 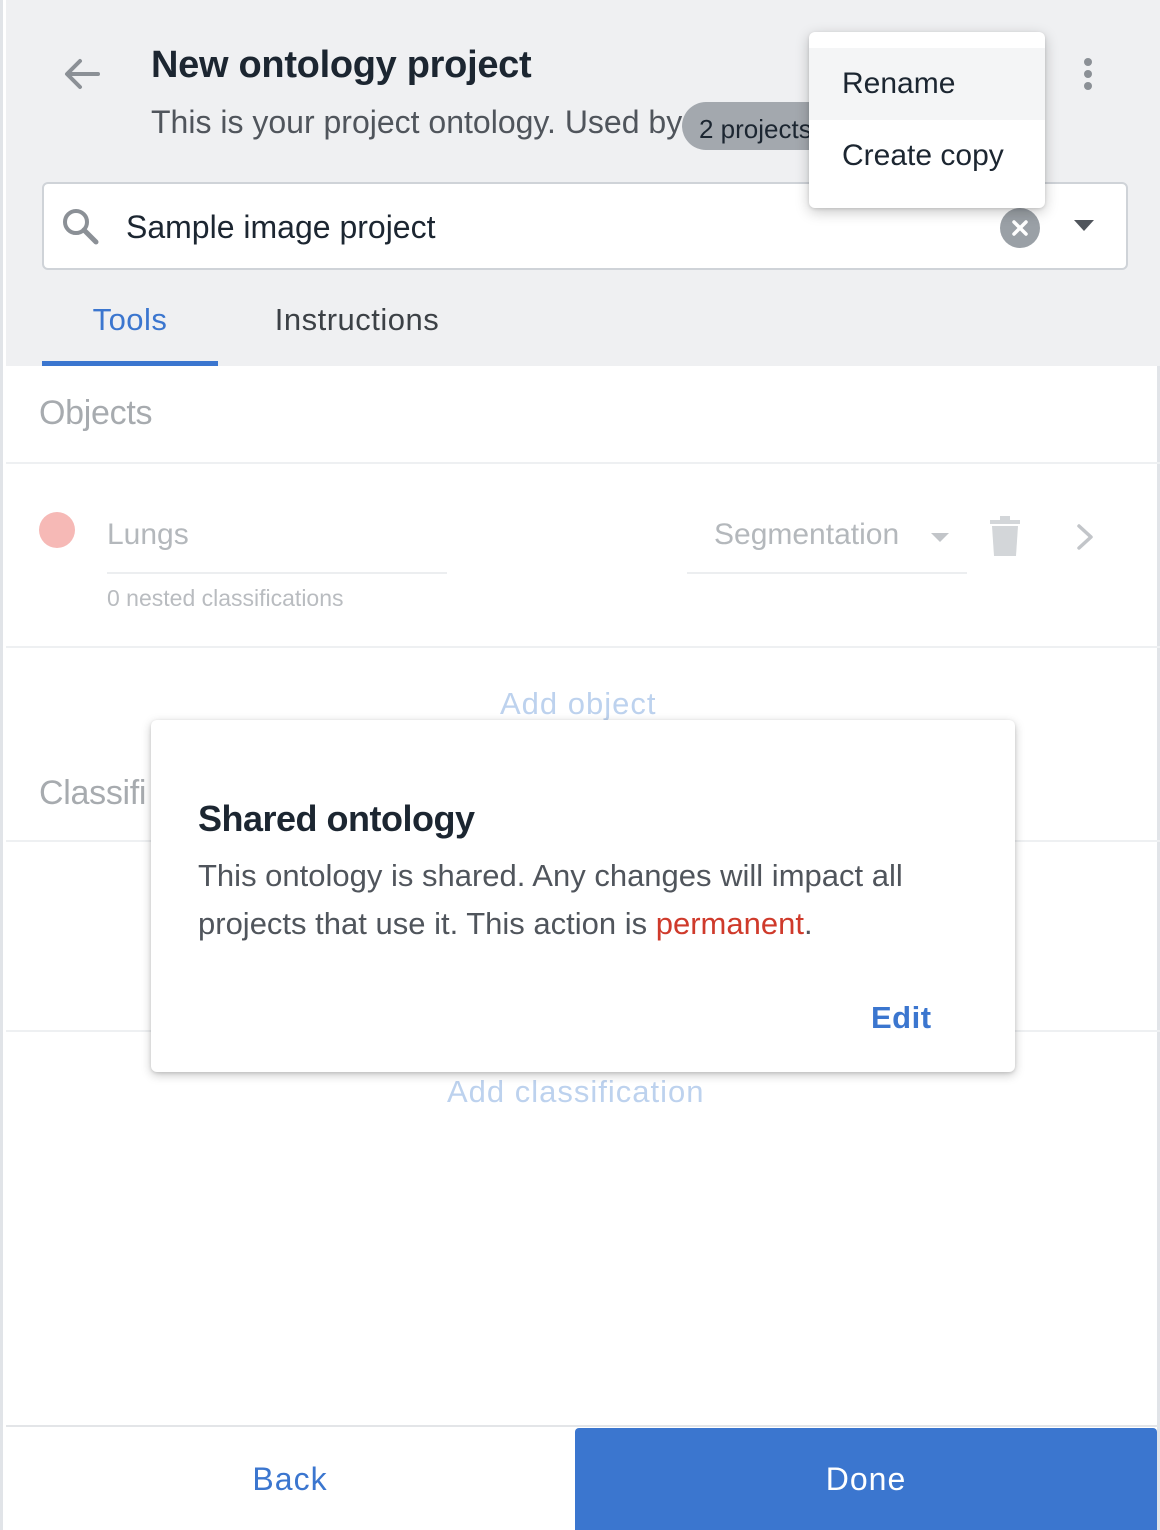 I want to click on page-subtitle: This is your project ontology. Used by, so click(x=417, y=122).